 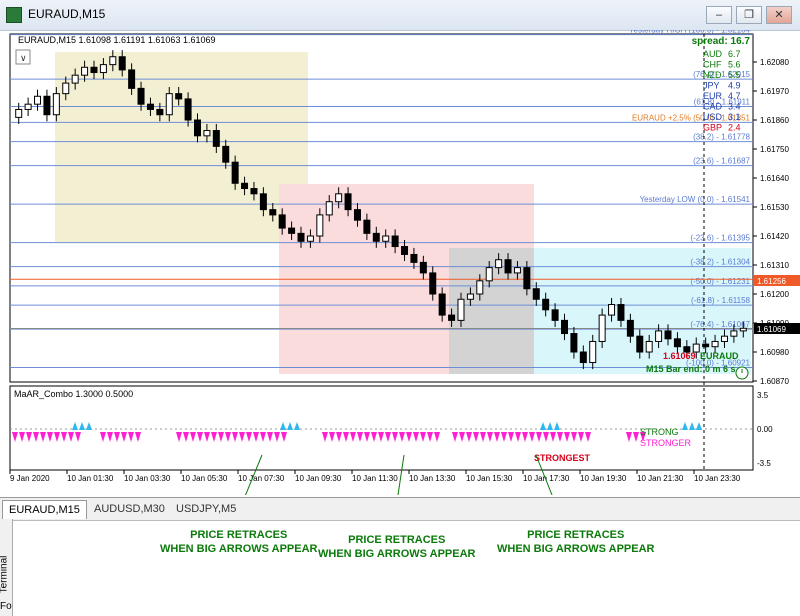 I want to click on time-axis-label: 9 Jan 2020, so click(x=30, y=478).